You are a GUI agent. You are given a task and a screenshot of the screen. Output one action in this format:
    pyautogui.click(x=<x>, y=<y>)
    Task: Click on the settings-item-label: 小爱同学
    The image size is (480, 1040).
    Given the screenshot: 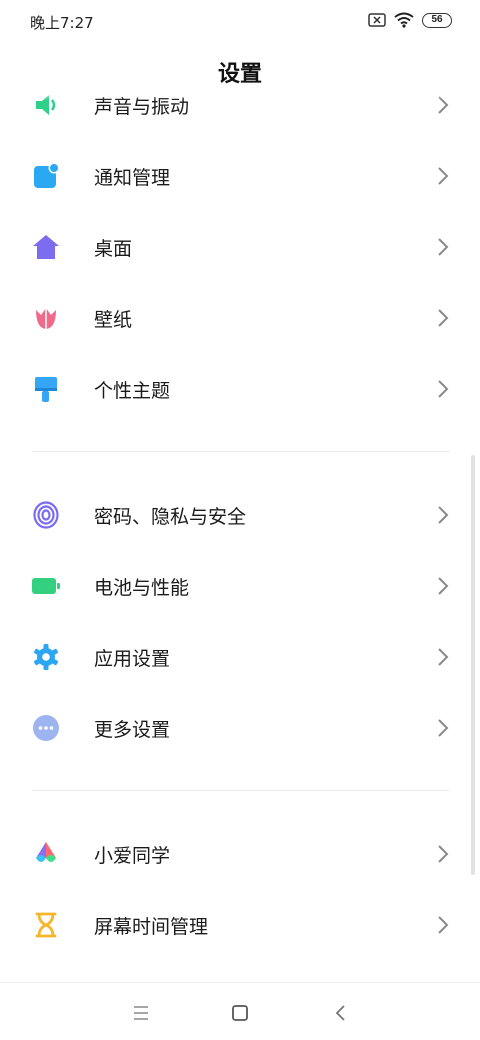 What is the action you would take?
    pyautogui.click(x=132, y=856)
    